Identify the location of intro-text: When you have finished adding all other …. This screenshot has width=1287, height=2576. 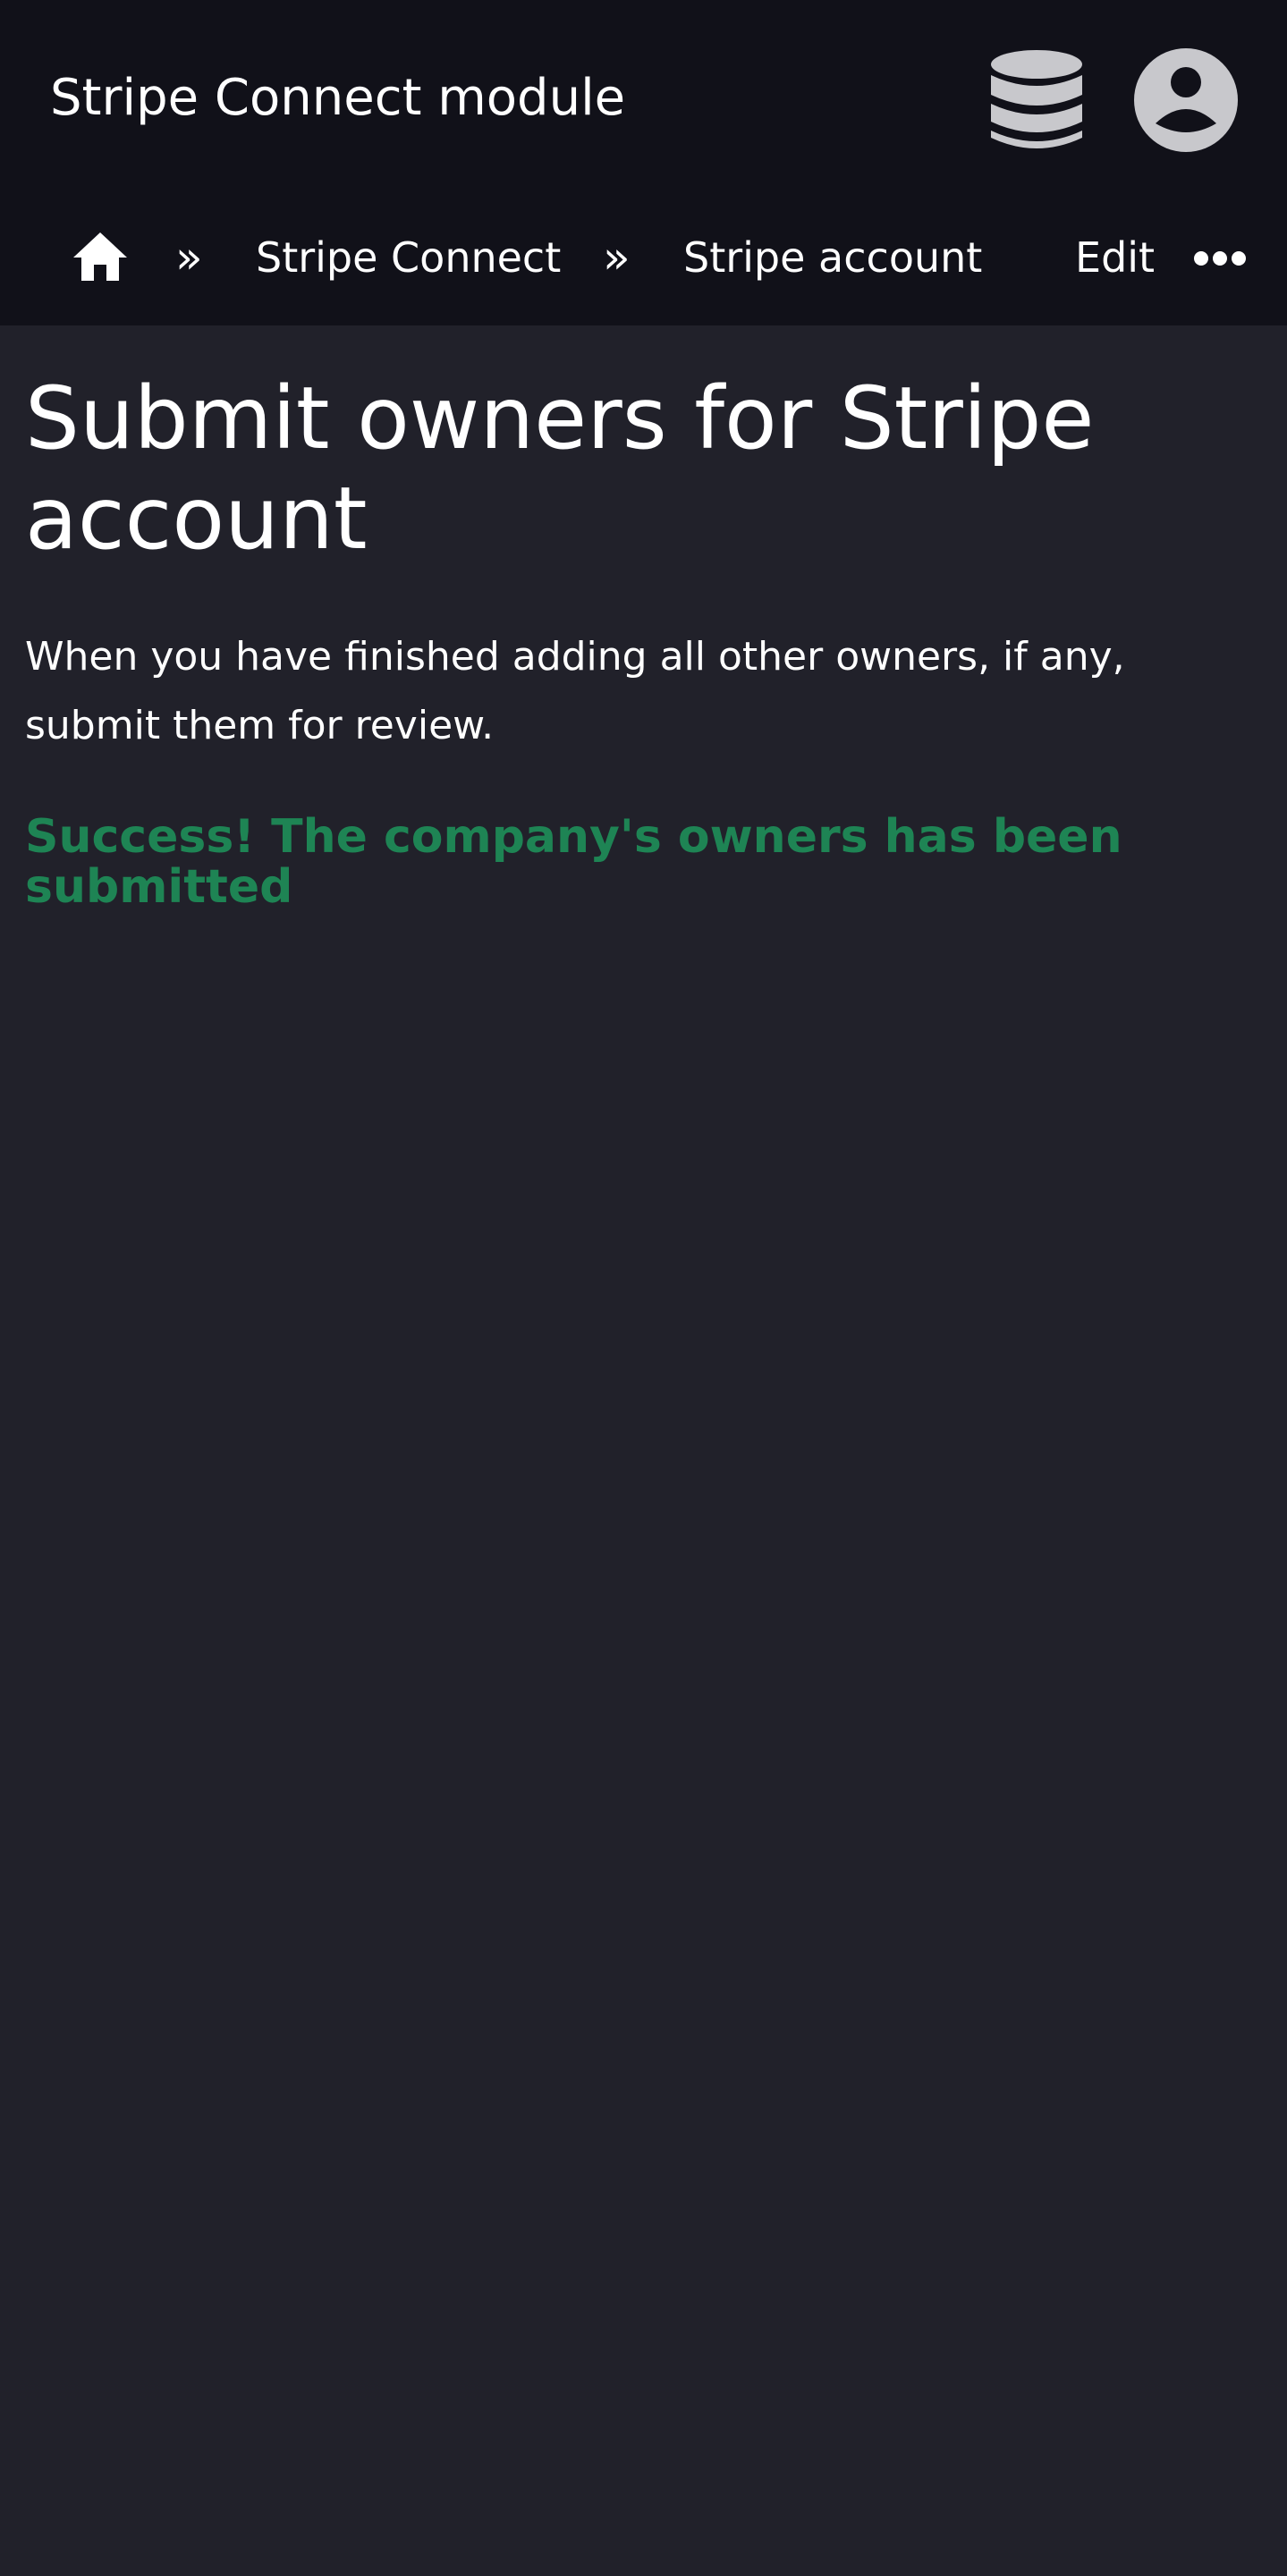
(575, 691).